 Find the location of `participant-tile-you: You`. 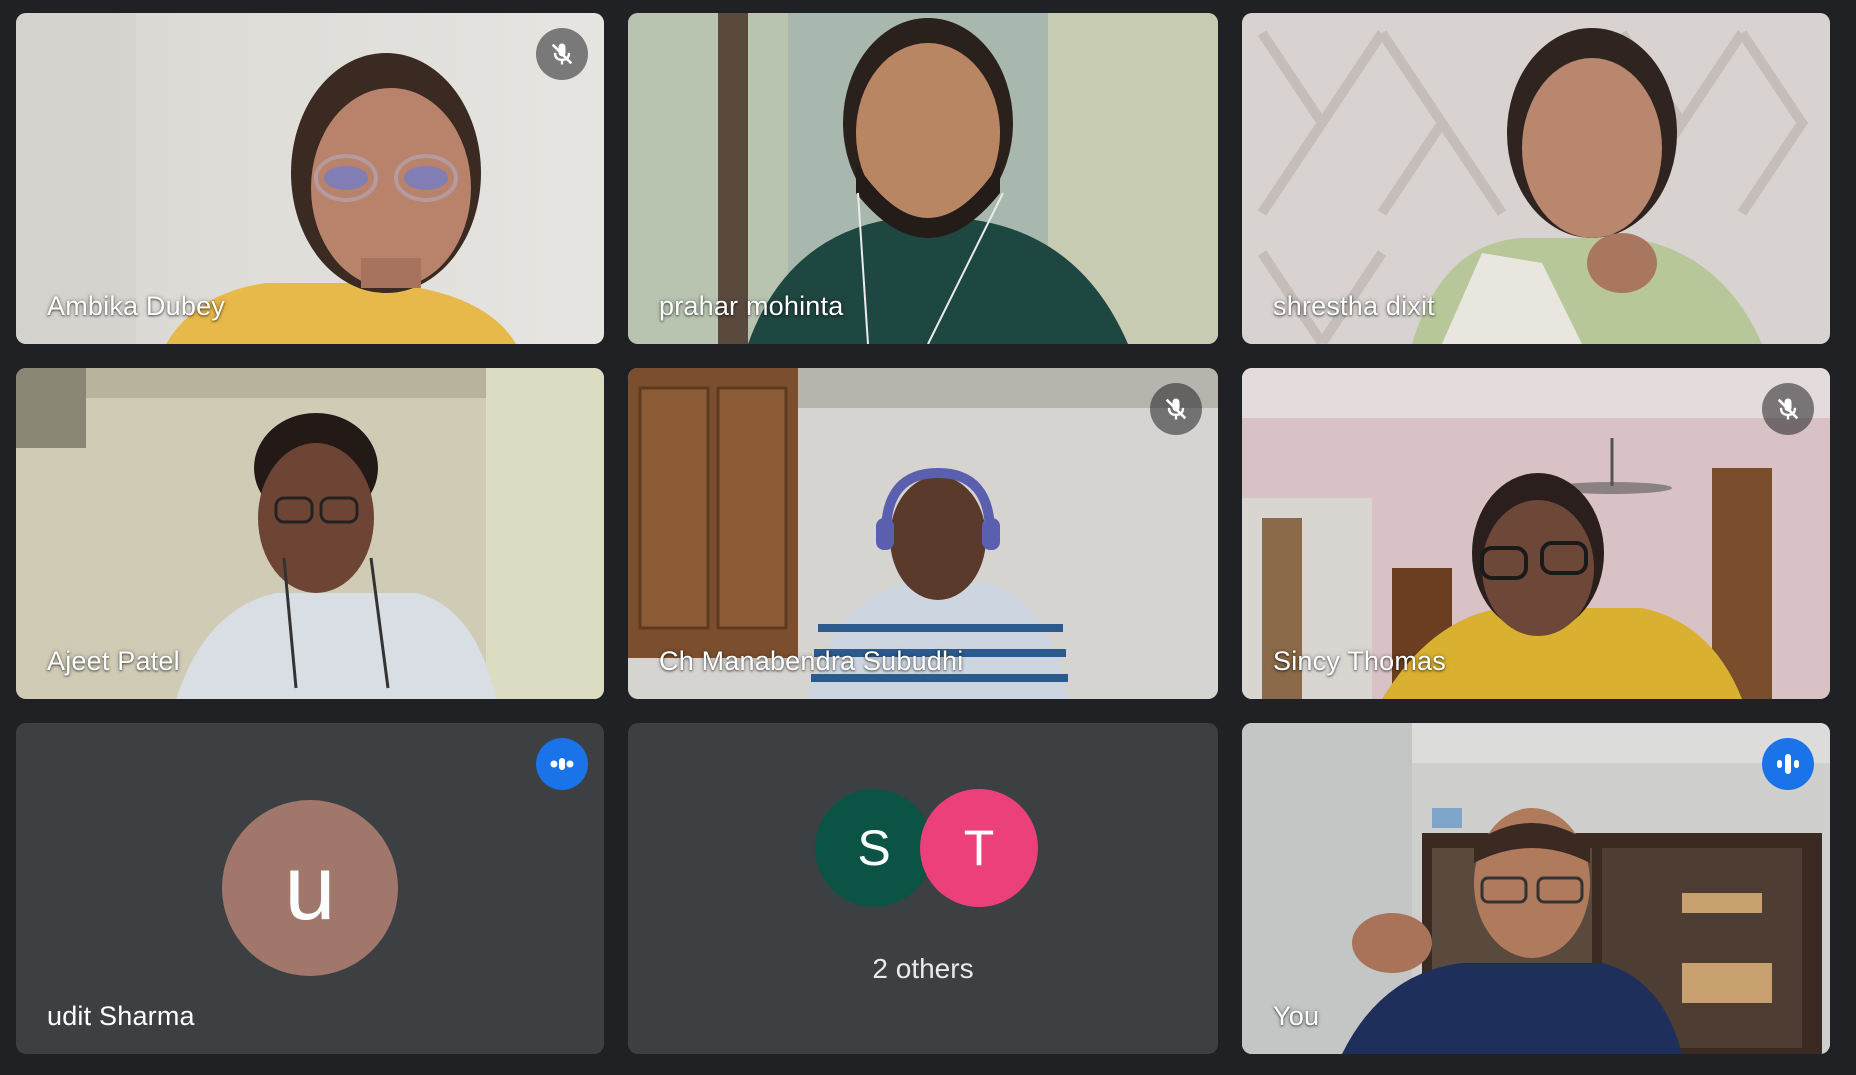

participant-tile-you: You is located at coordinates (1536, 888).